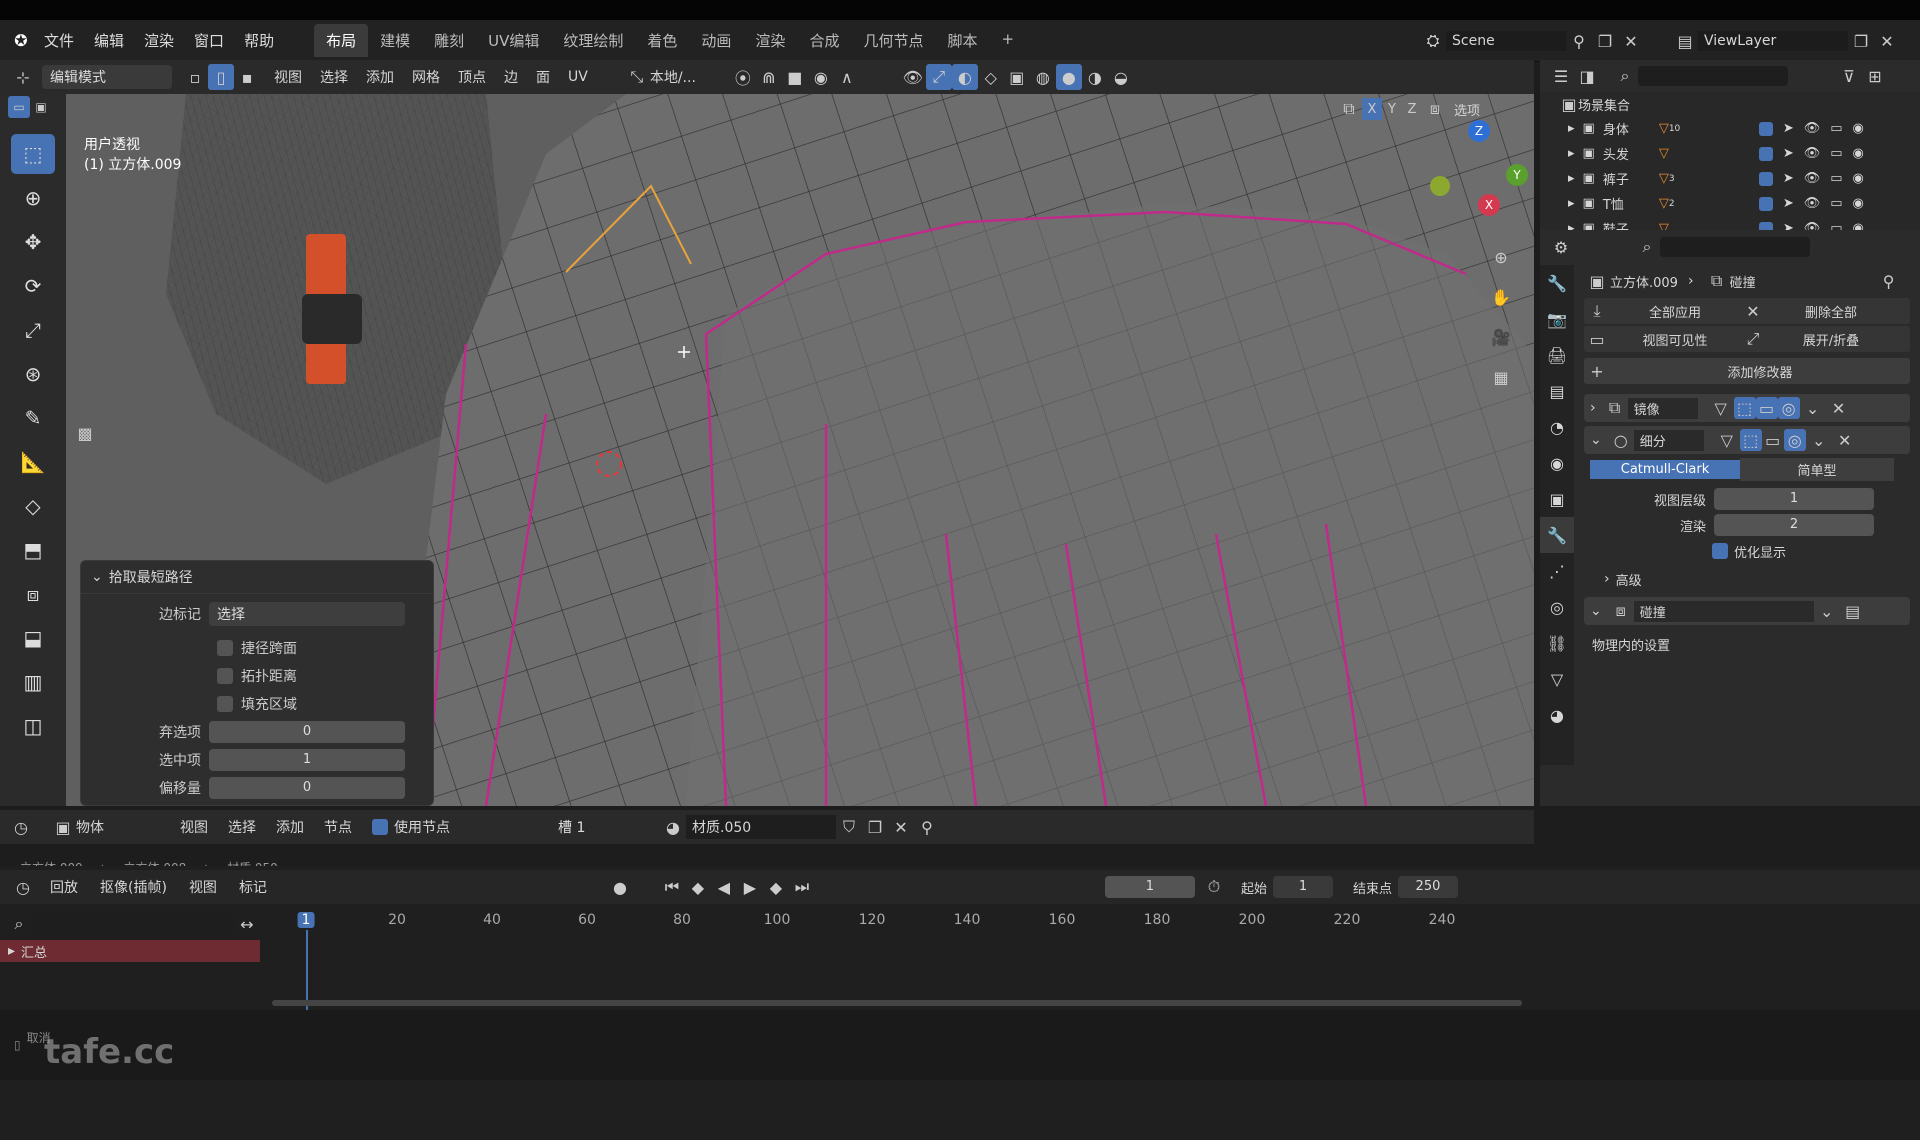  I want to click on ortho-grid-icon: ▦, so click(1501, 377).